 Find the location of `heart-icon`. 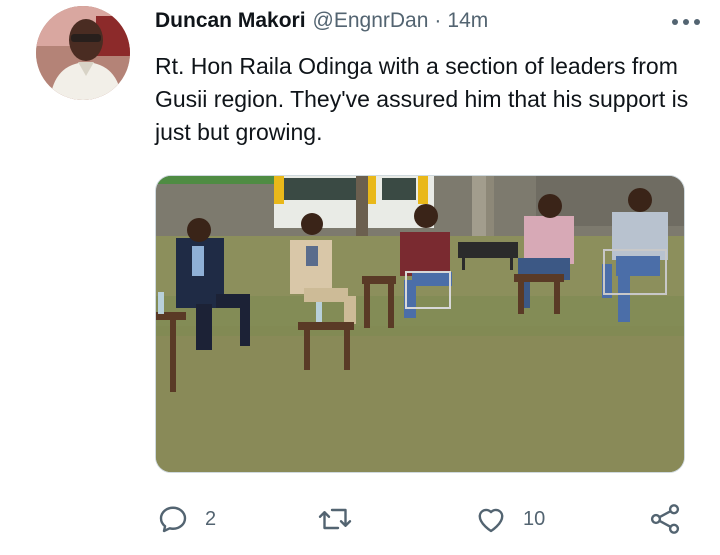

heart-icon is located at coordinates (491, 520).